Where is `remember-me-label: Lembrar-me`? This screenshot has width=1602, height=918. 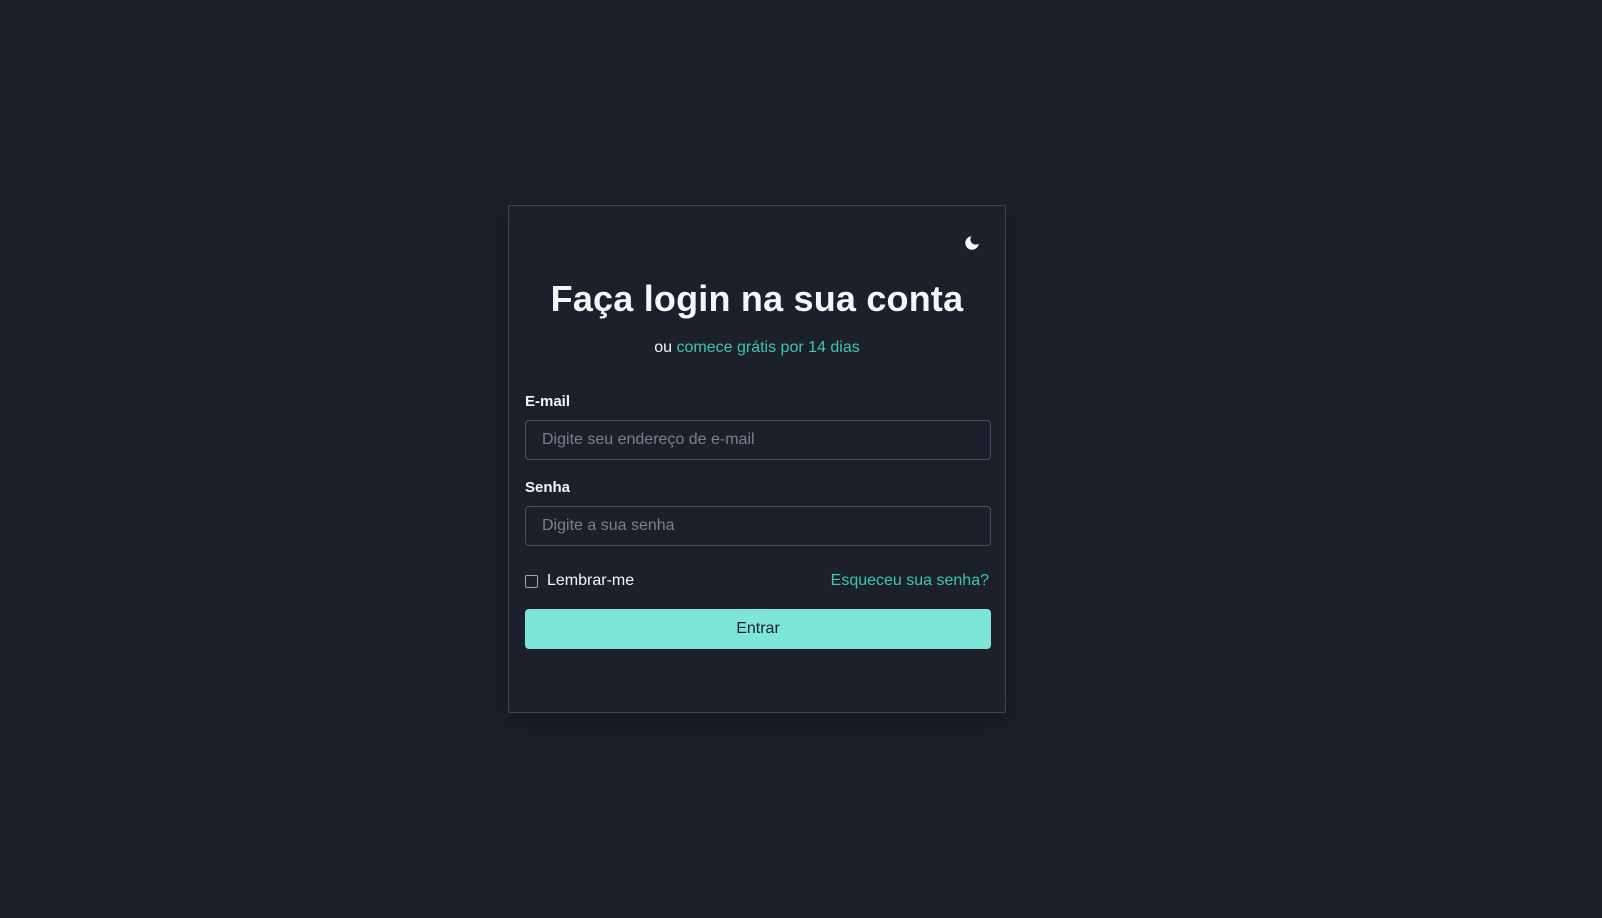
remember-me-label: Lembrar-me is located at coordinates (591, 580).